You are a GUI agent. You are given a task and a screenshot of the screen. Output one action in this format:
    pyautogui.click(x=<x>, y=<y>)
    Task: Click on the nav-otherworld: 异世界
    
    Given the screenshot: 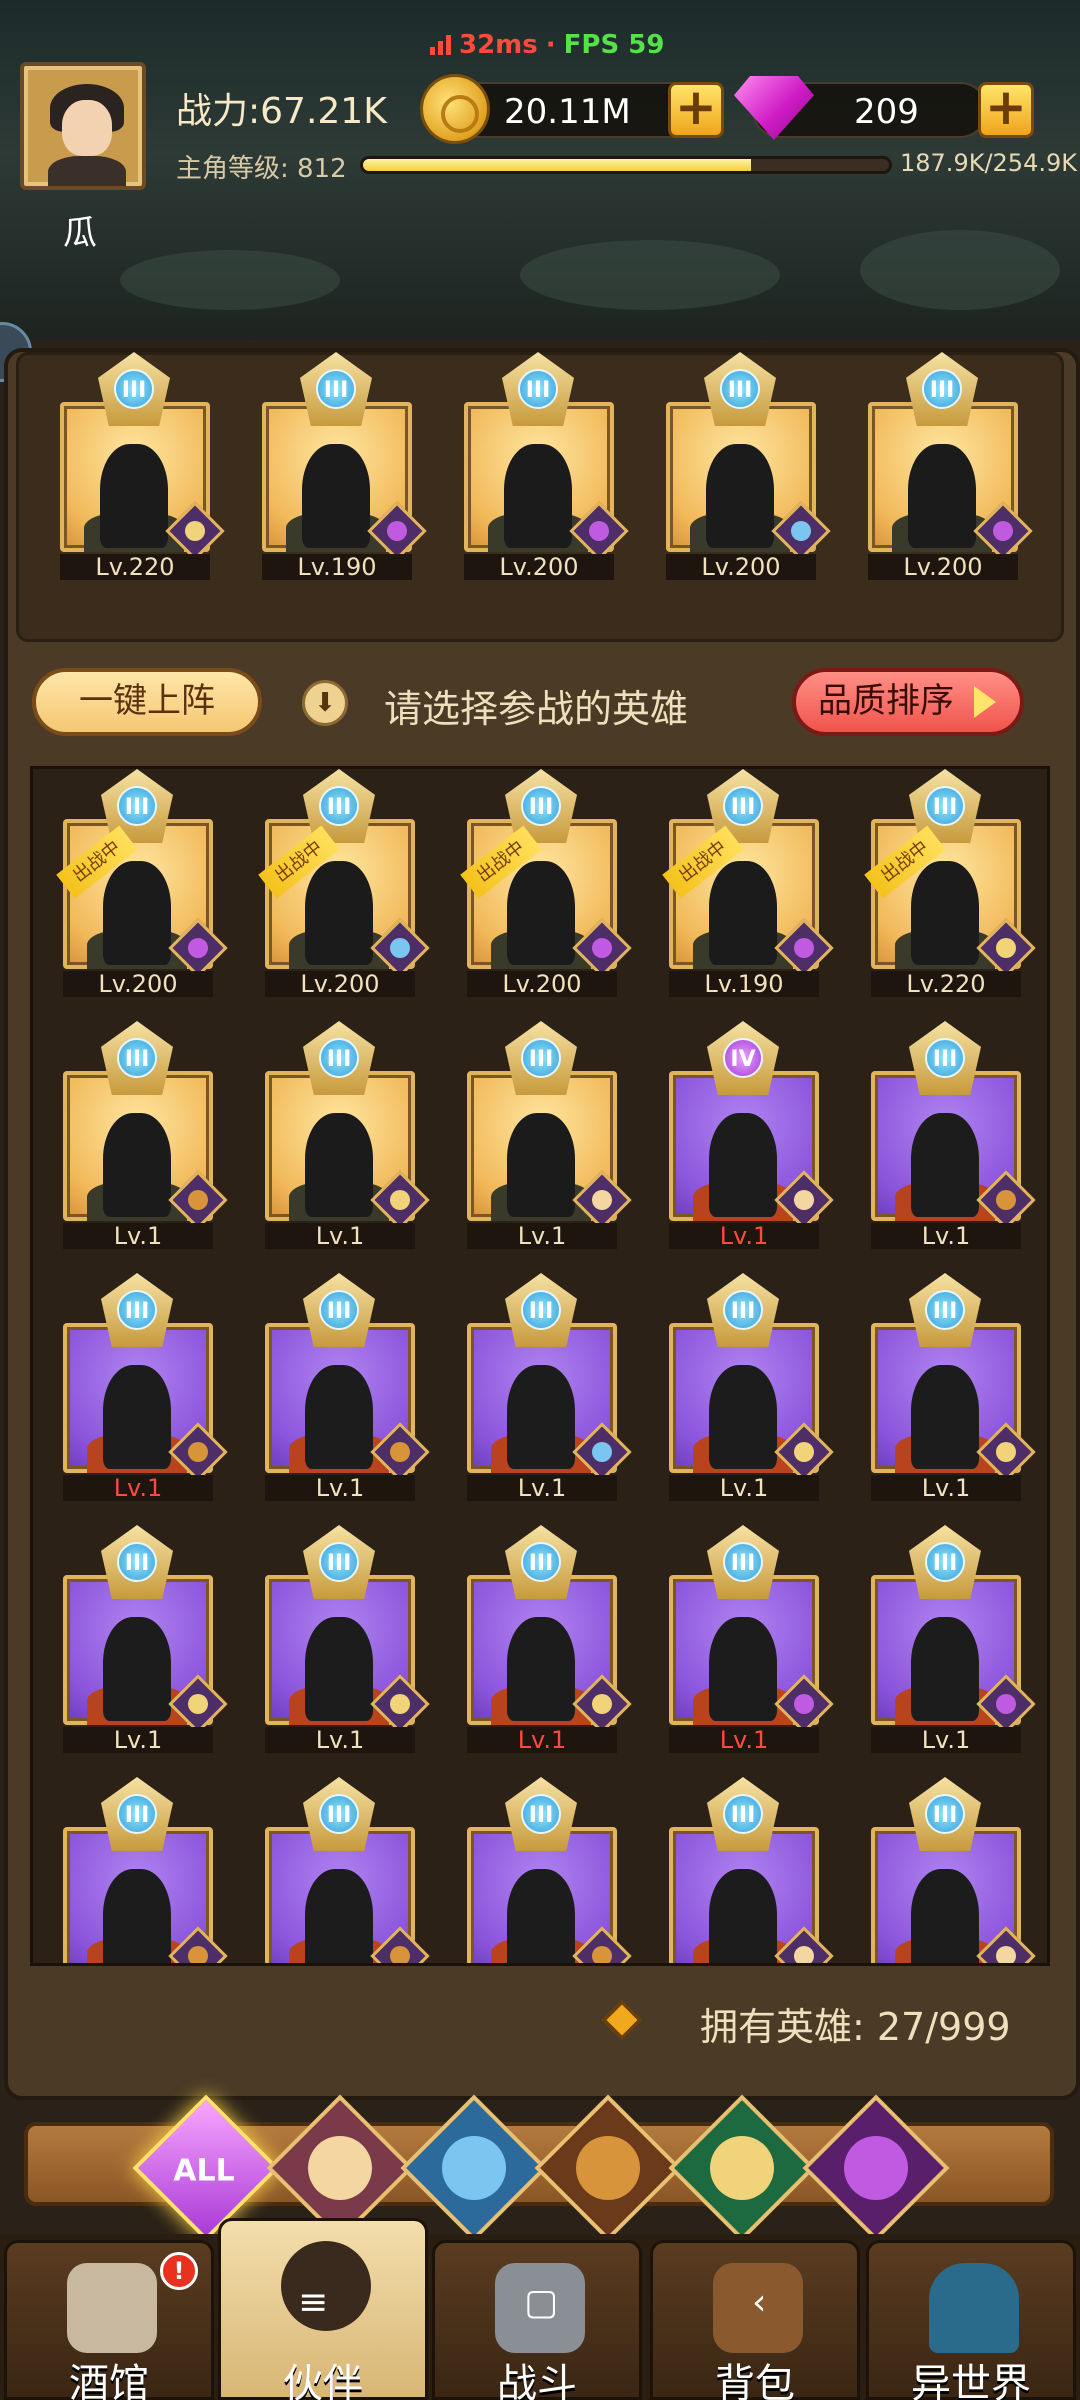 What is the action you would take?
    pyautogui.click(x=971, y=2320)
    